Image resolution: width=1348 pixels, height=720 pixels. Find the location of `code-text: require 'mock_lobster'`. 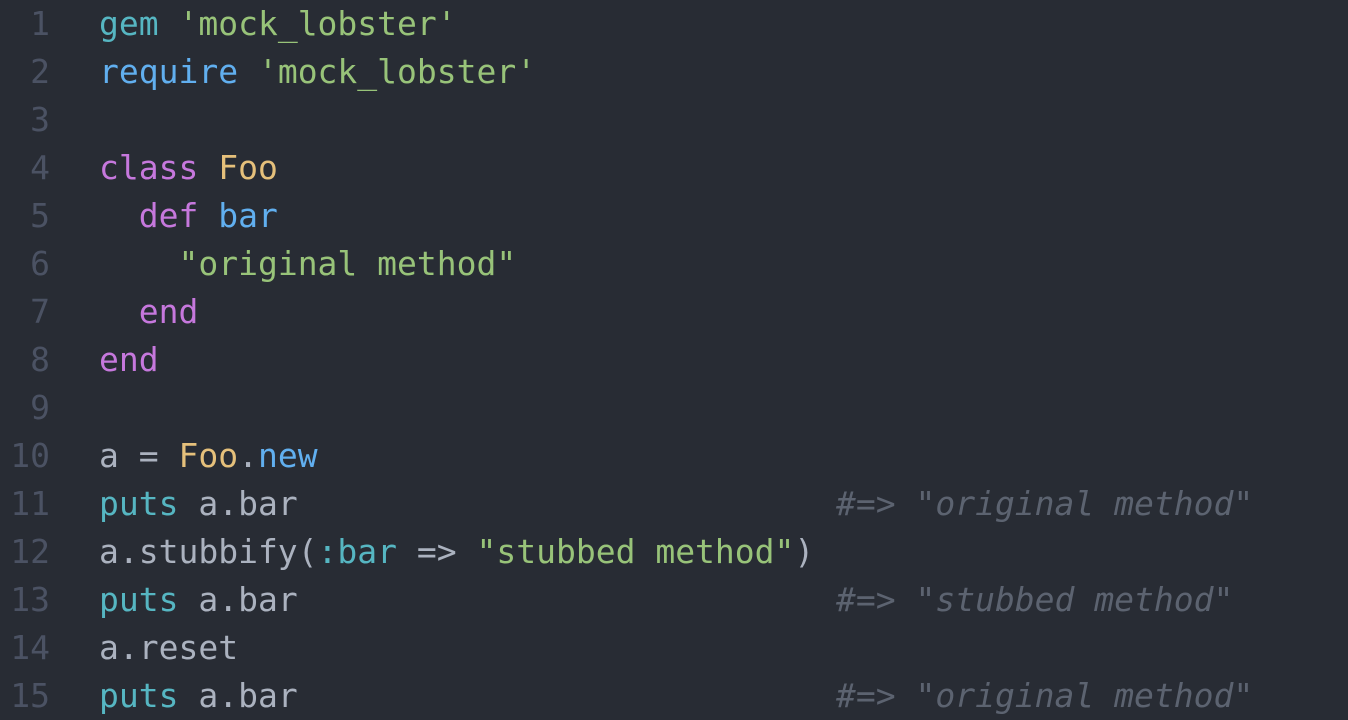

code-text: require 'mock_lobster' is located at coordinates (317, 72).